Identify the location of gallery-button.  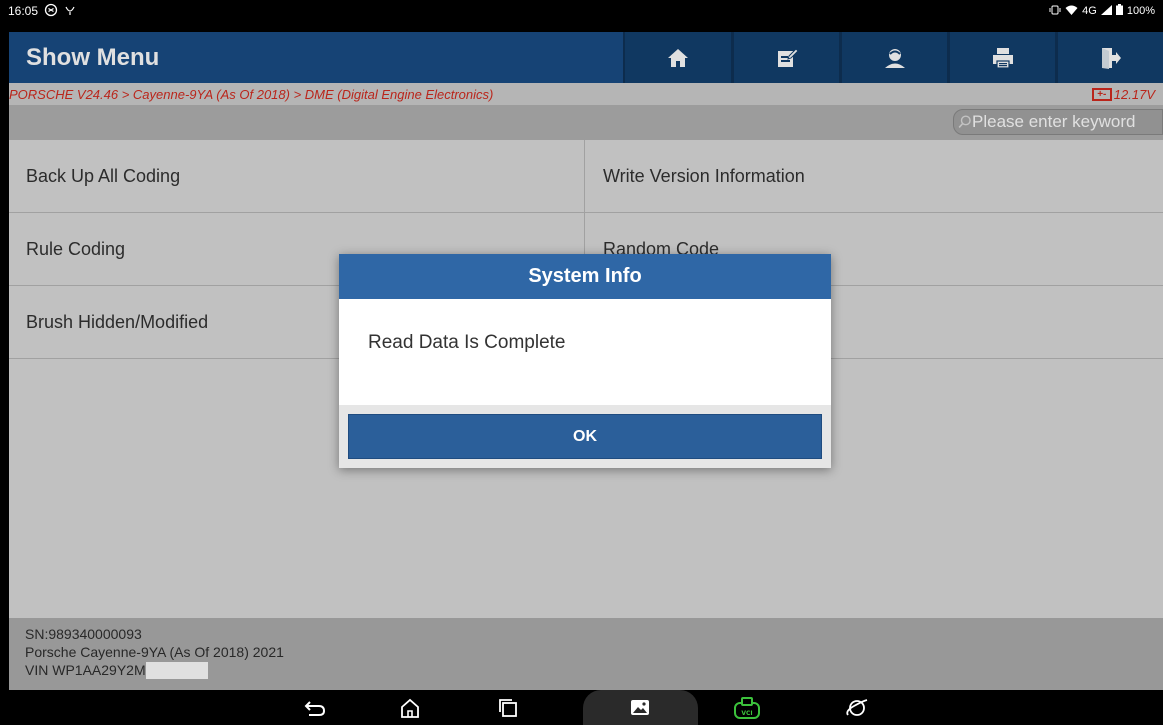
(640, 707).